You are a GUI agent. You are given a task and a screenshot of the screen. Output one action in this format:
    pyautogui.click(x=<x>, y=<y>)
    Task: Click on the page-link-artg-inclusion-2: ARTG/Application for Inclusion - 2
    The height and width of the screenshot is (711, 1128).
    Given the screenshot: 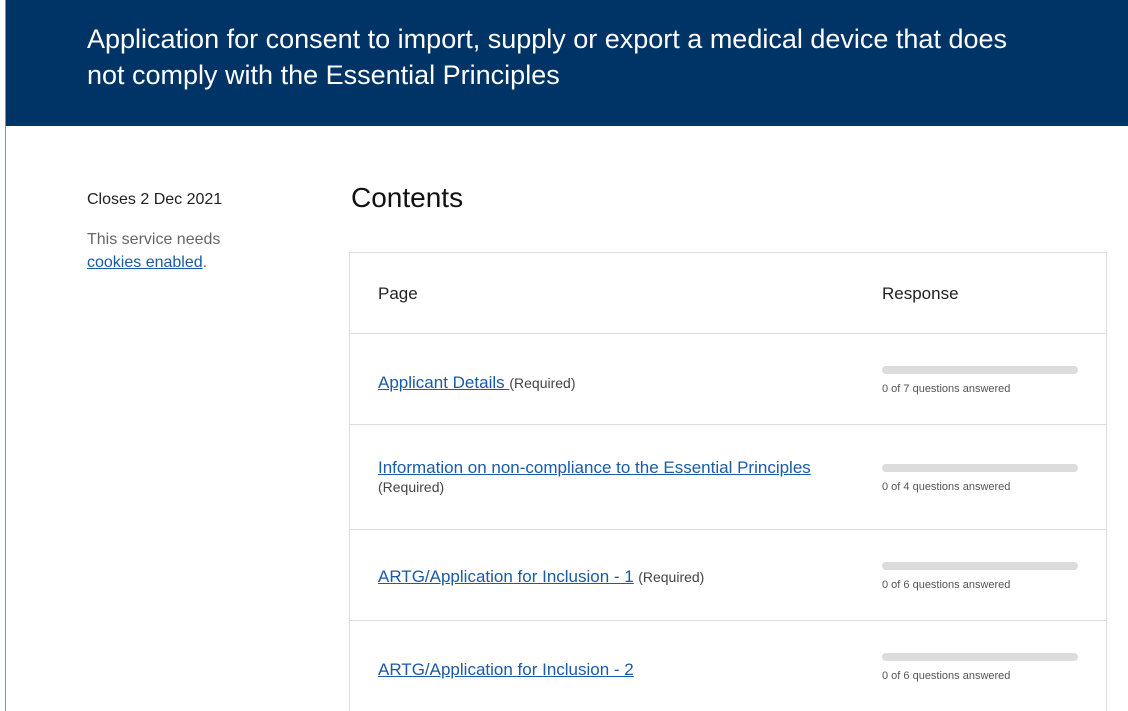 What is the action you would take?
    pyautogui.click(x=506, y=669)
    